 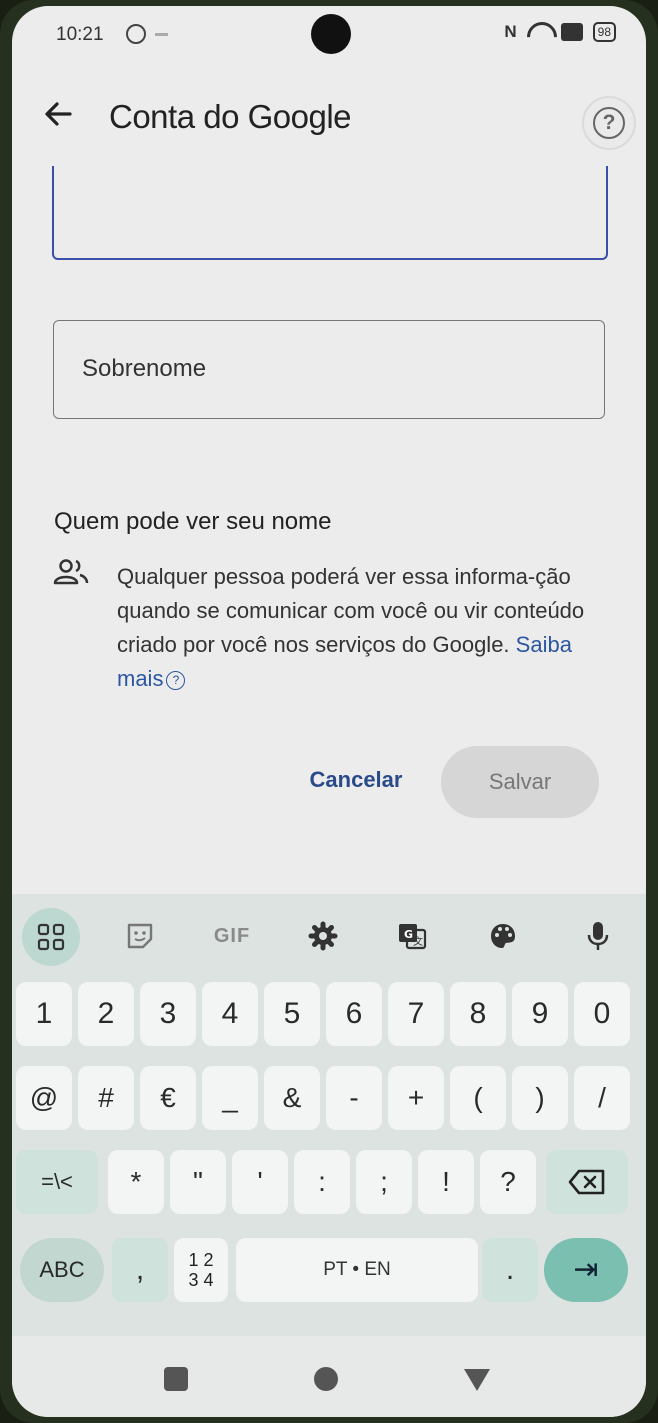 I want to click on gear-icon, so click(x=323, y=936).